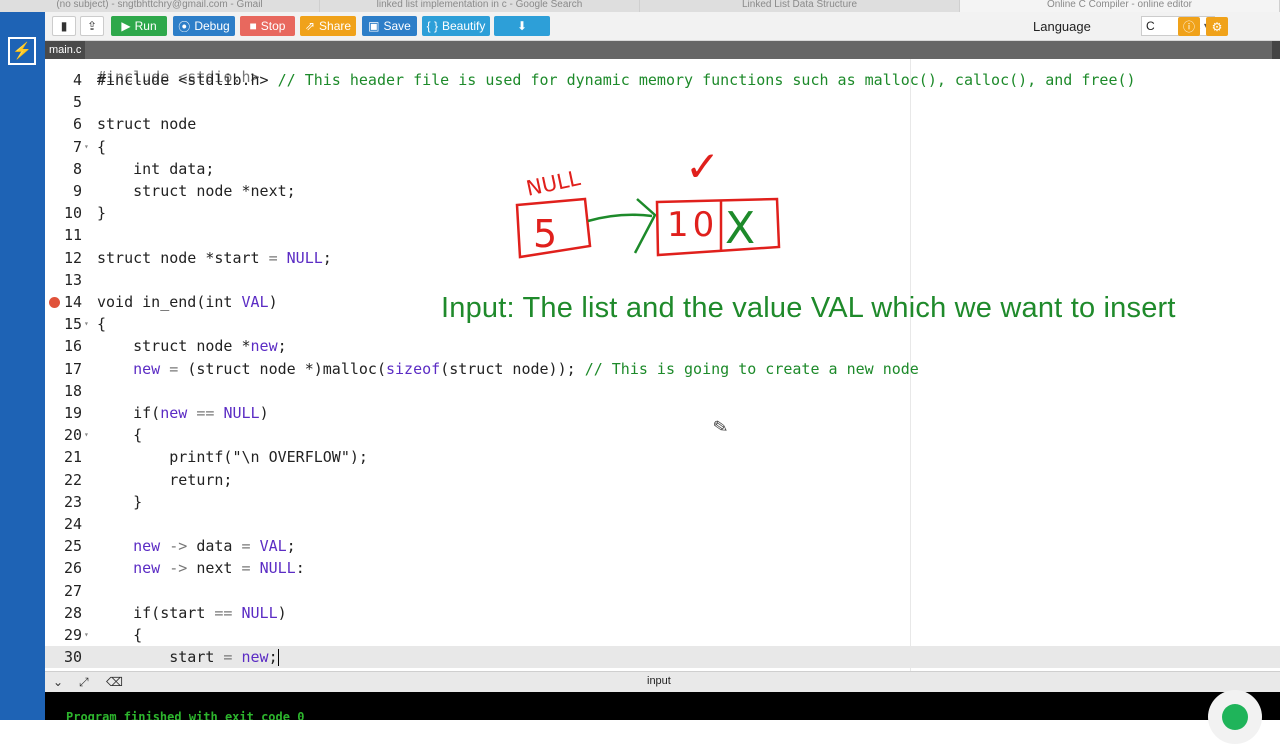 This screenshot has width=1280, height=744. I want to click on file-tab-main-c: main.c, so click(65, 50).